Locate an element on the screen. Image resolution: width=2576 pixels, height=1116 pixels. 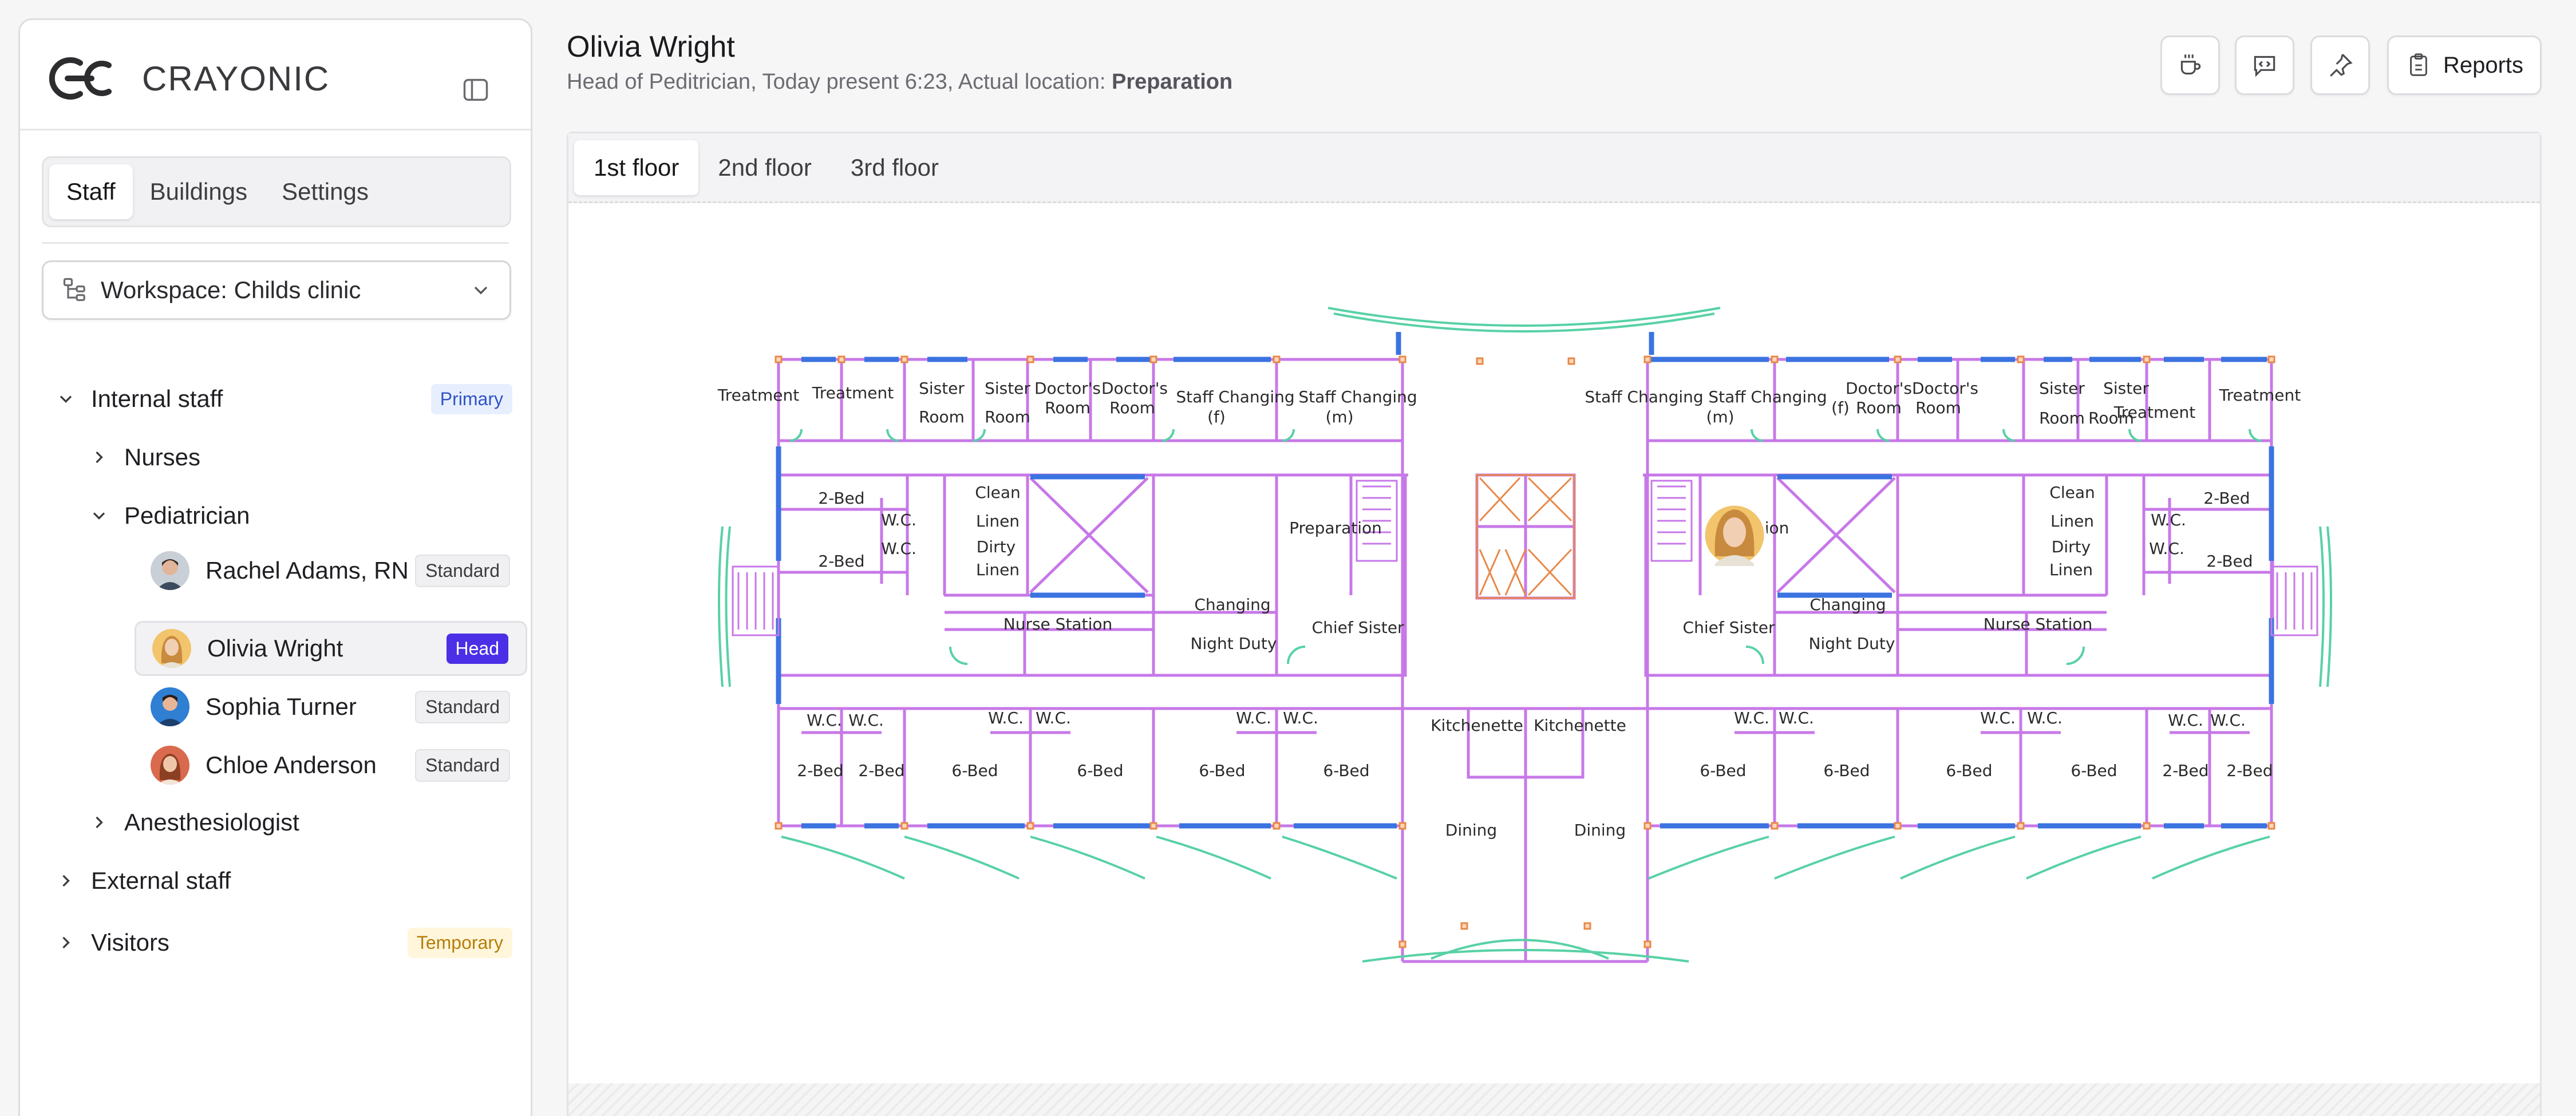
room-label: Preparation is located at coordinates (1335, 528).